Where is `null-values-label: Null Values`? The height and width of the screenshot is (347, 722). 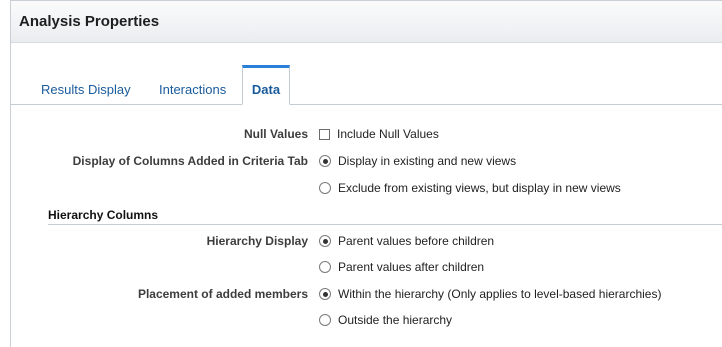
null-values-label: Null Values is located at coordinates (275, 134).